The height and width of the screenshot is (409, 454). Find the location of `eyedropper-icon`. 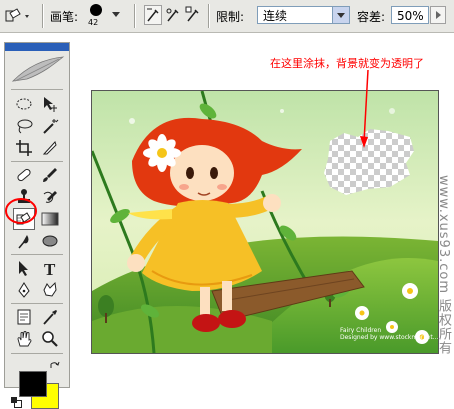

eyedropper-icon is located at coordinates (50, 317).